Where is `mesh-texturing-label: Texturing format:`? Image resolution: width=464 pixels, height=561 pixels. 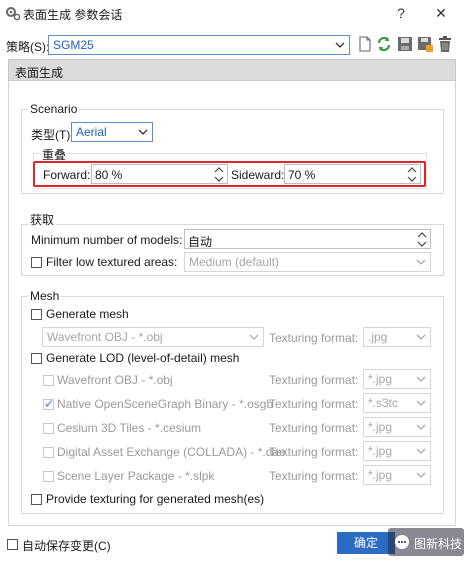
mesh-texturing-label: Texturing format: is located at coordinates (314, 338).